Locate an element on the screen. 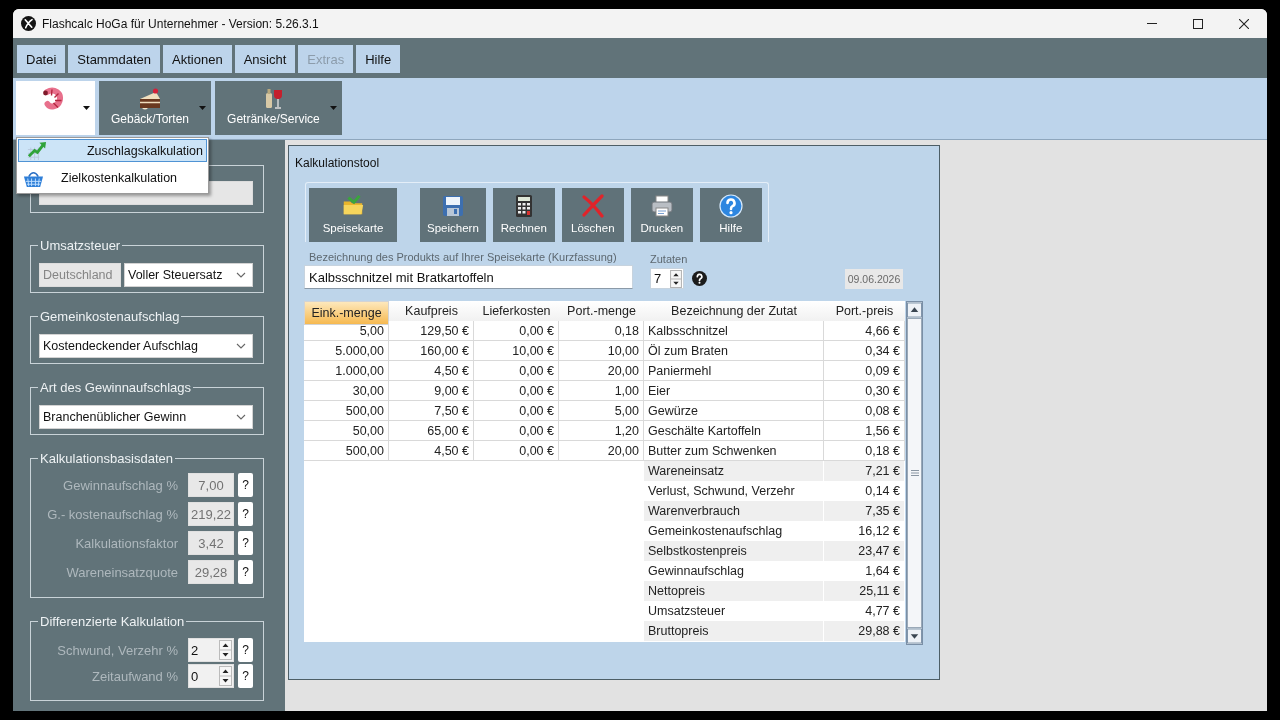 The height and width of the screenshot is (720, 1280). table-cell: 0,34 € is located at coordinates (864, 351).